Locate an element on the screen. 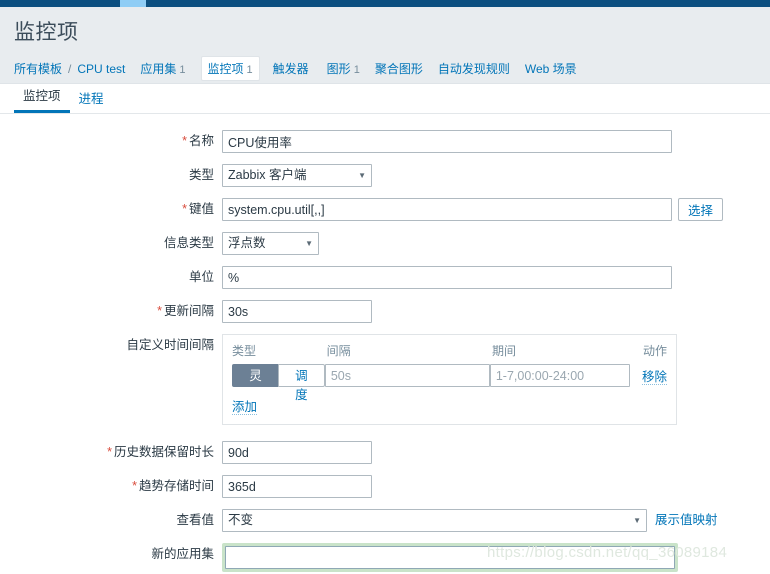 This screenshot has height=574, width=770. add-interval-link: 添加 is located at coordinates (245, 407).